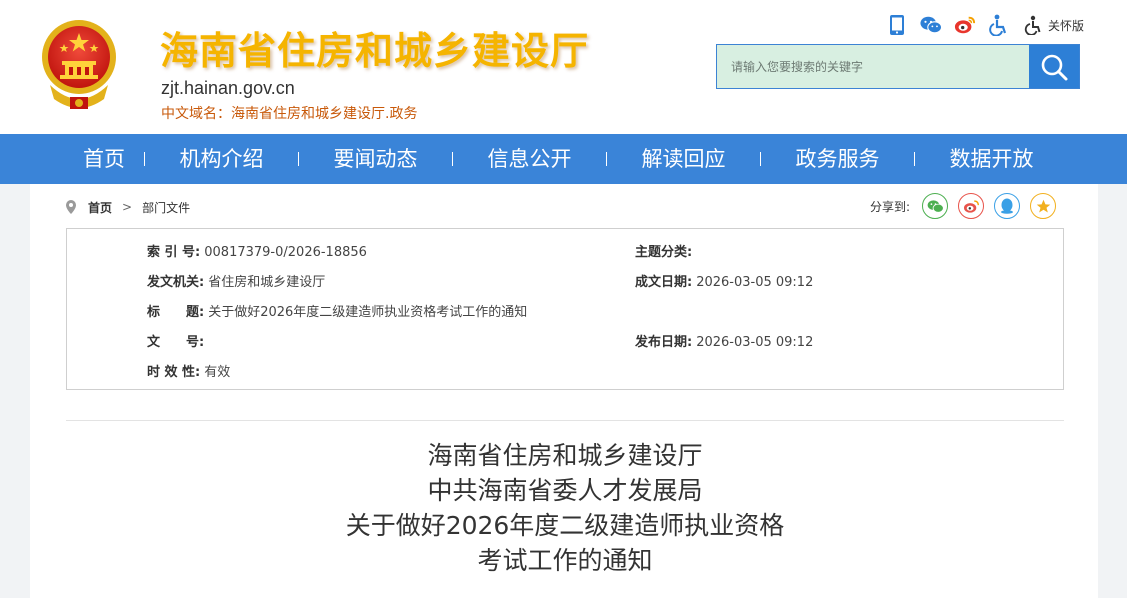 The image size is (1127, 598). I want to click on meta-index: 索 引 号: 00817379-0/2026-18856, so click(257, 250).